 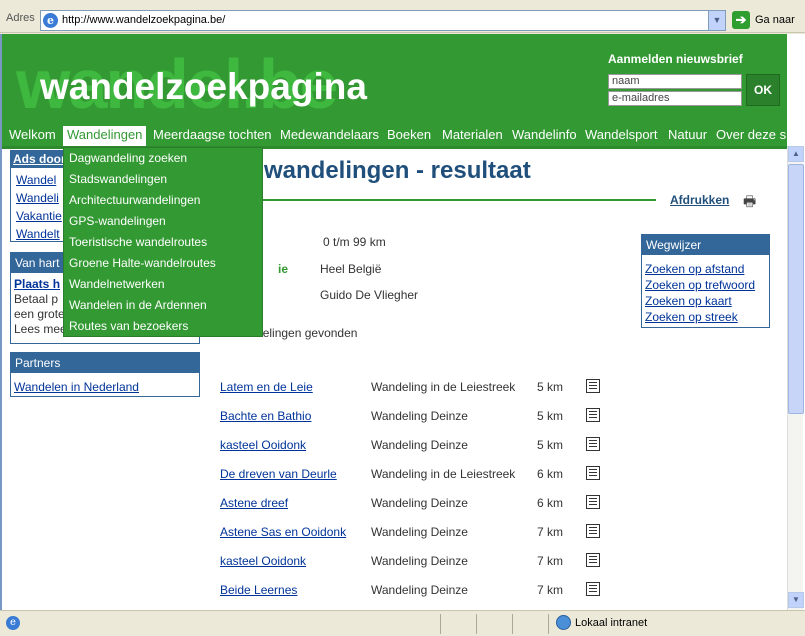 What do you see at coordinates (443, 387) in the screenshot?
I see `result-region: Wandeling in de Leiestreek` at bounding box center [443, 387].